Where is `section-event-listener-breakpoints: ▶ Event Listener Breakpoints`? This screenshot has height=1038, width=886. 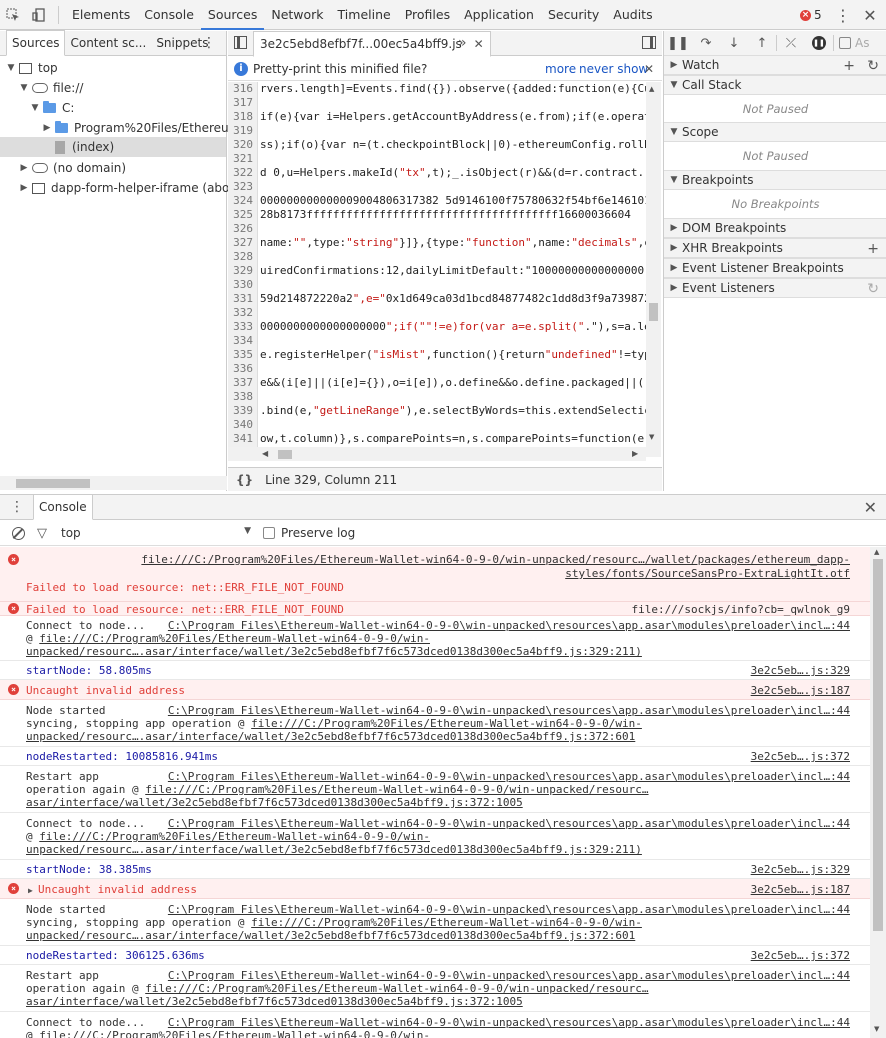 section-event-listener-breakpoints: ▶ Event Listener Breakpoints is located at coordinates (775, 268).